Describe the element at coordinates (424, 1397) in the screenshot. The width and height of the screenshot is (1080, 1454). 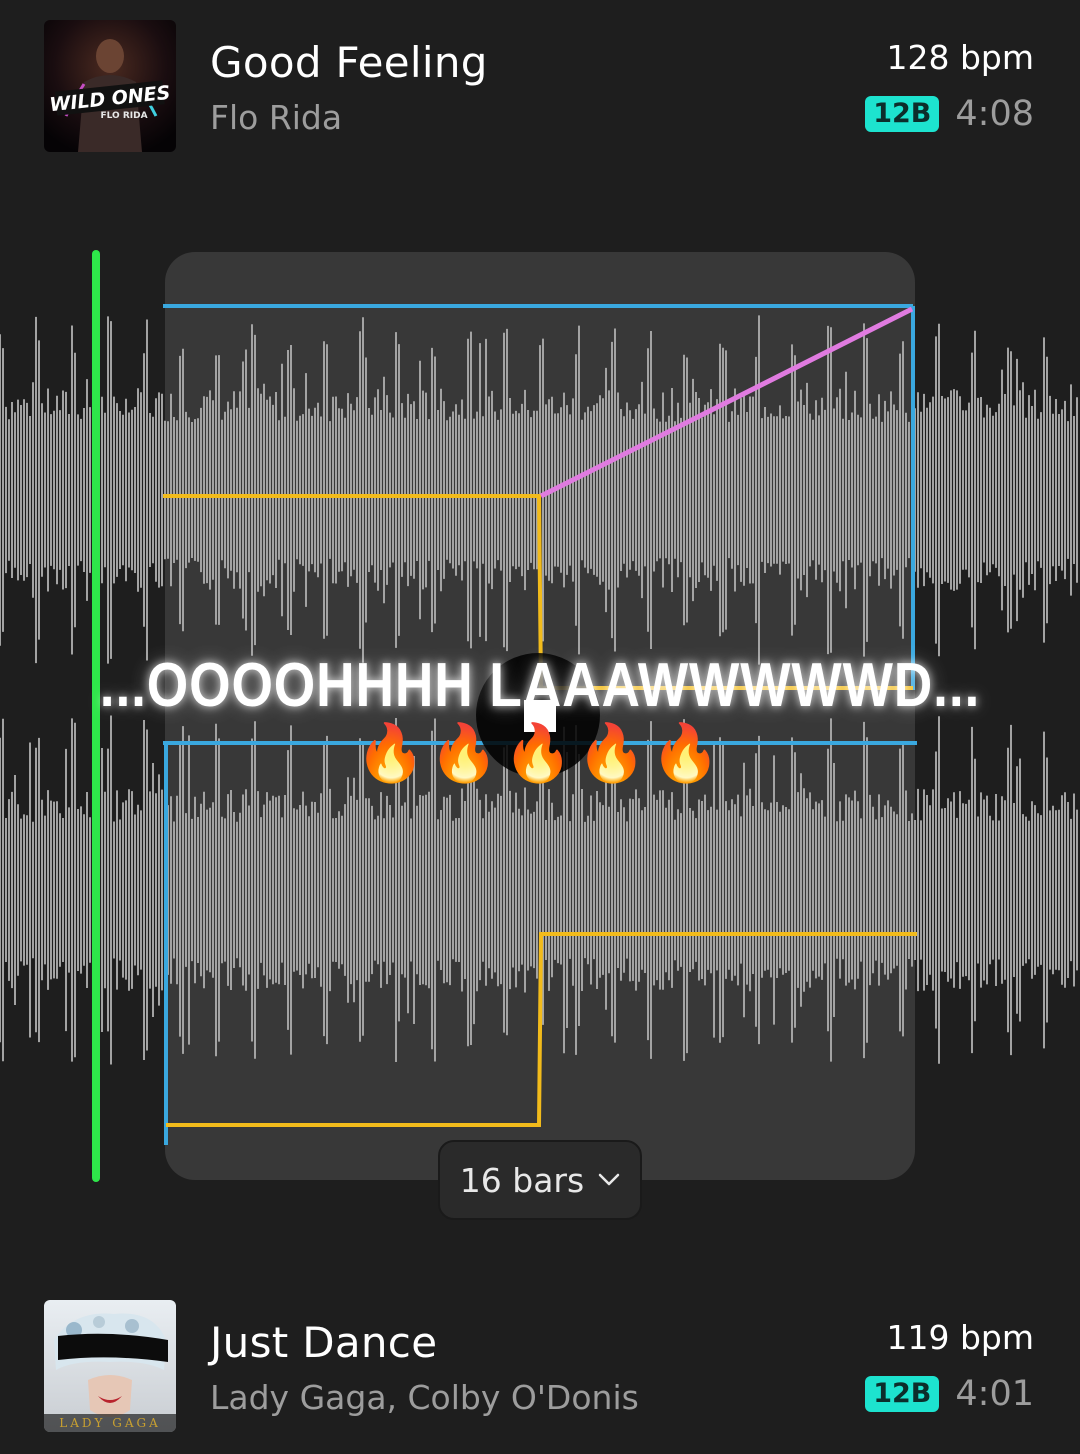
I see `deck-b-artist: Lady Gaga, Colby O'Donis` at that location.